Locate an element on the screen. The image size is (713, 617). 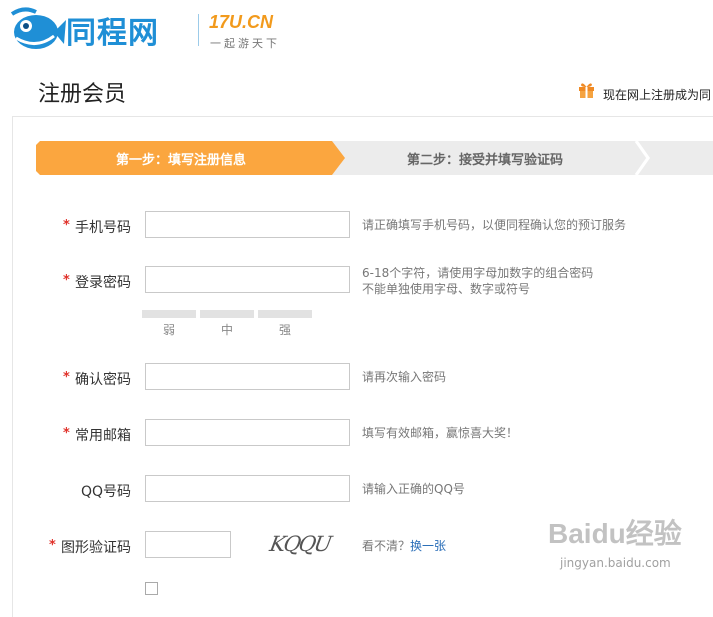
password-hint-line1: 6-18个字符，请使用字母加数字的组合密码 is located at coordinates (478, 273).